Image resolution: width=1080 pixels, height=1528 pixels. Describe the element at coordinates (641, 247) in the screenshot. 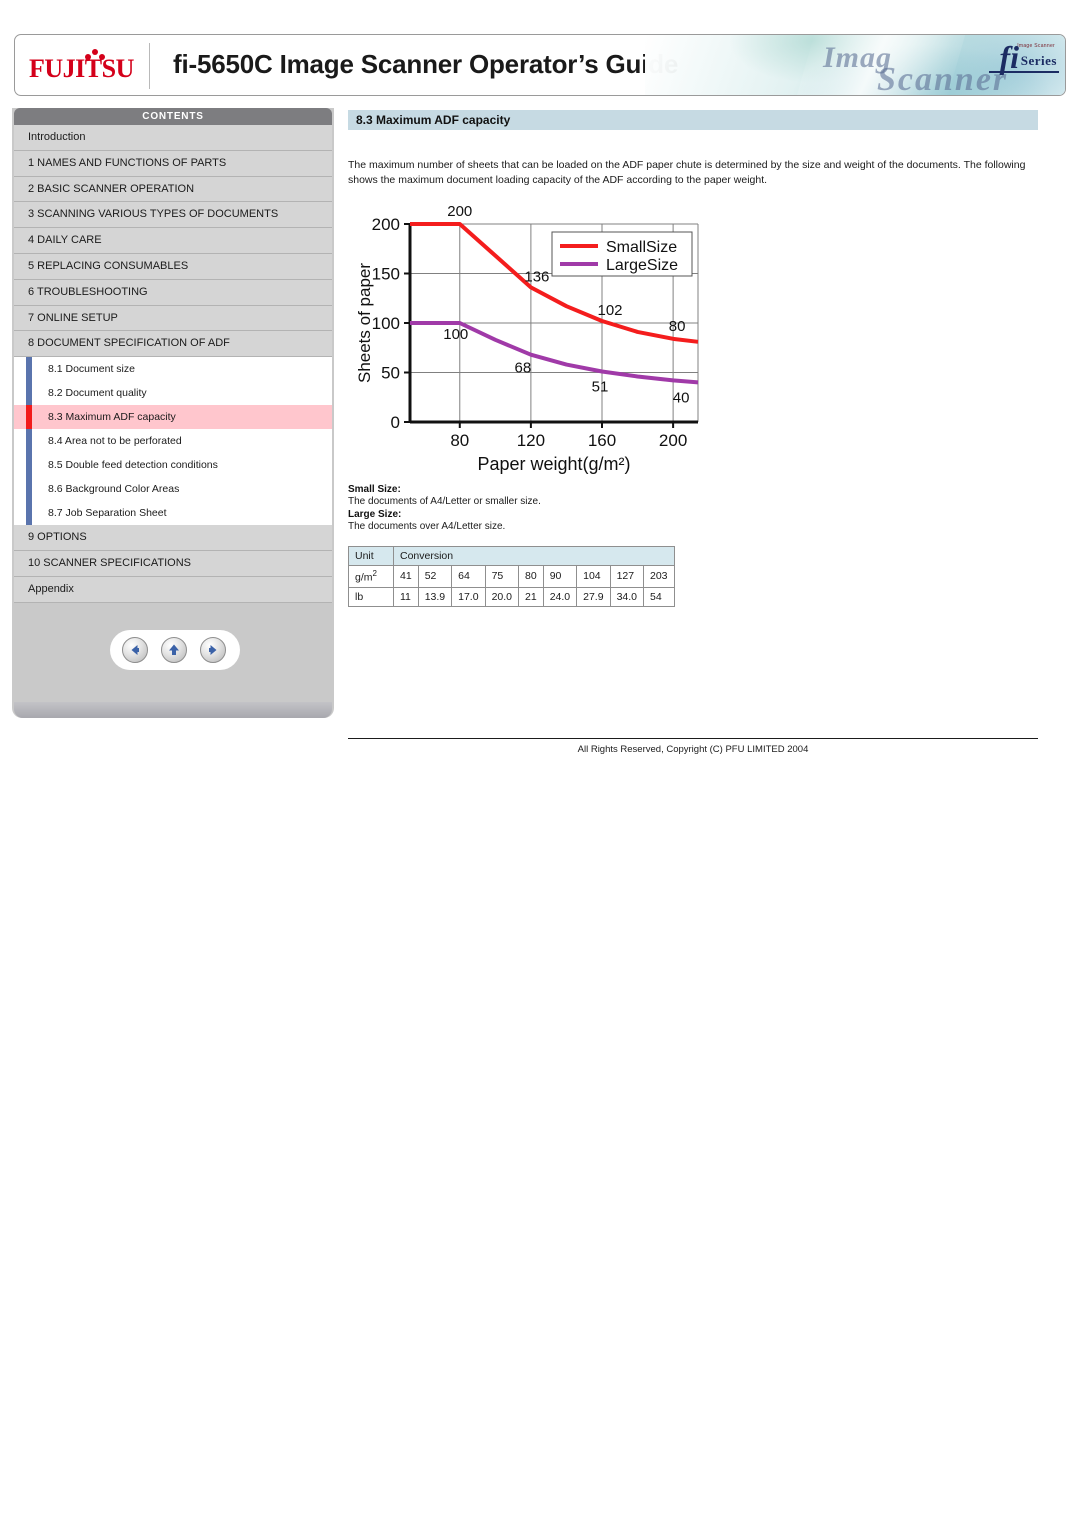

I see `chart-legend-label: SmallSize` at that location.